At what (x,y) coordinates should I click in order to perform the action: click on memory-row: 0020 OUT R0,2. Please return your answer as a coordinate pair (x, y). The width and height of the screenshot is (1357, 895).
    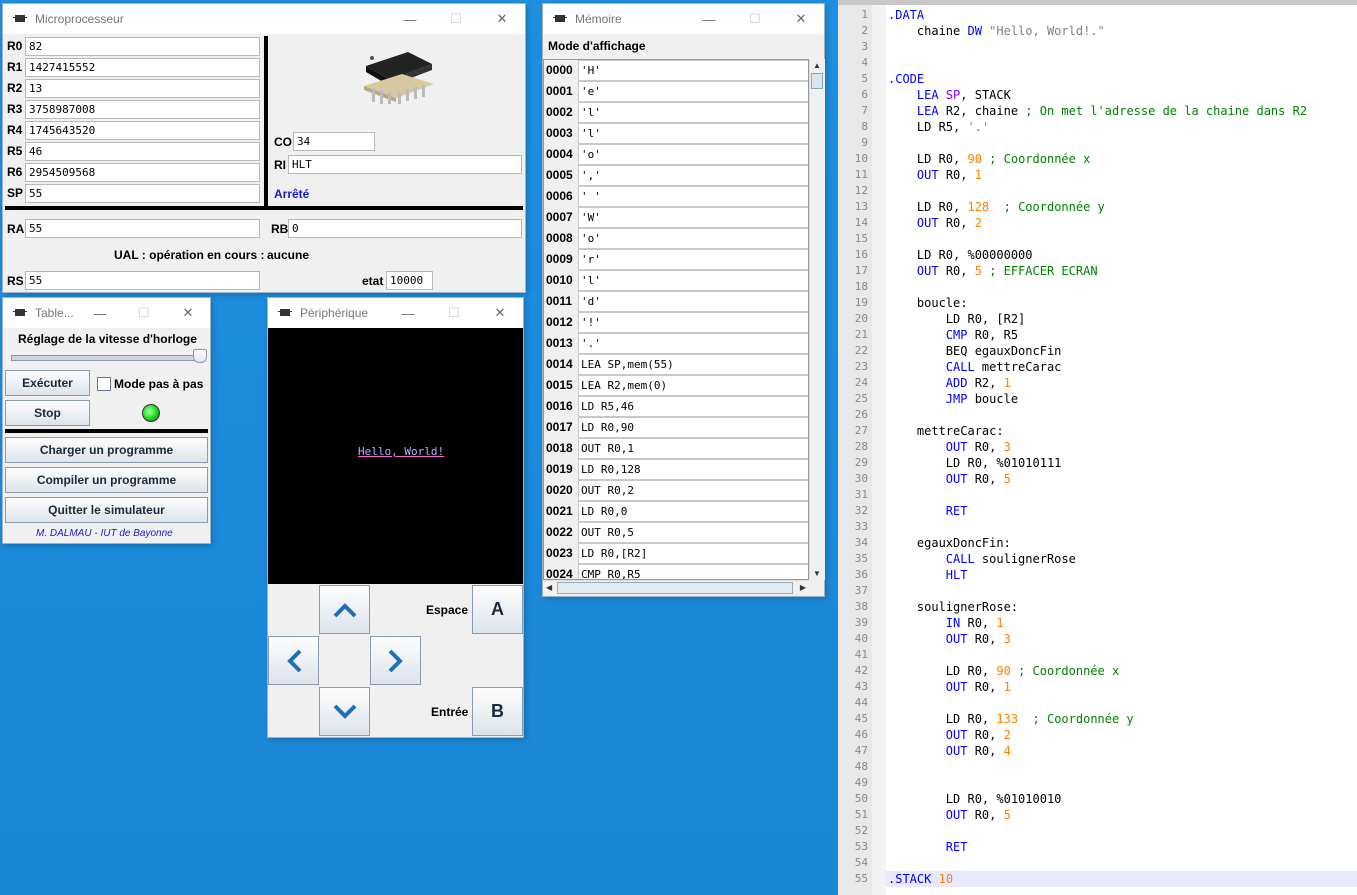
    Looking at the image, I should click on (676, 490).